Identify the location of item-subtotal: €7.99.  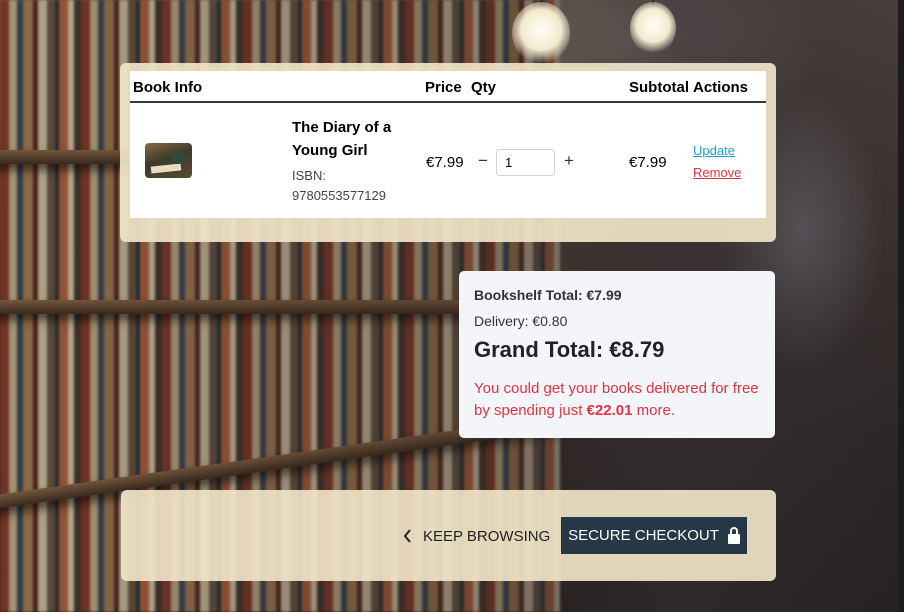
(648, 162).